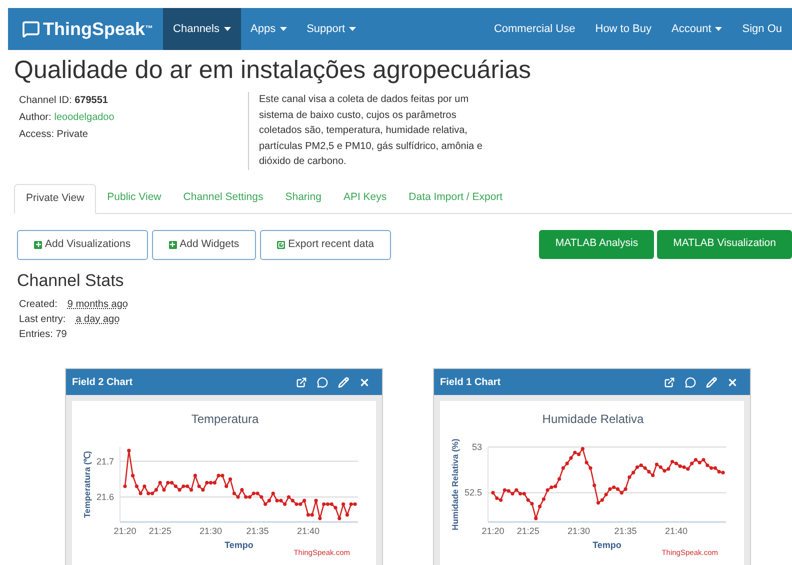  What do you see at coordinates (273, 70) in the screenshot?
I see `channel-title: Qualidade do ar em instalações agropecuárias` at bounding box center [273, 70].